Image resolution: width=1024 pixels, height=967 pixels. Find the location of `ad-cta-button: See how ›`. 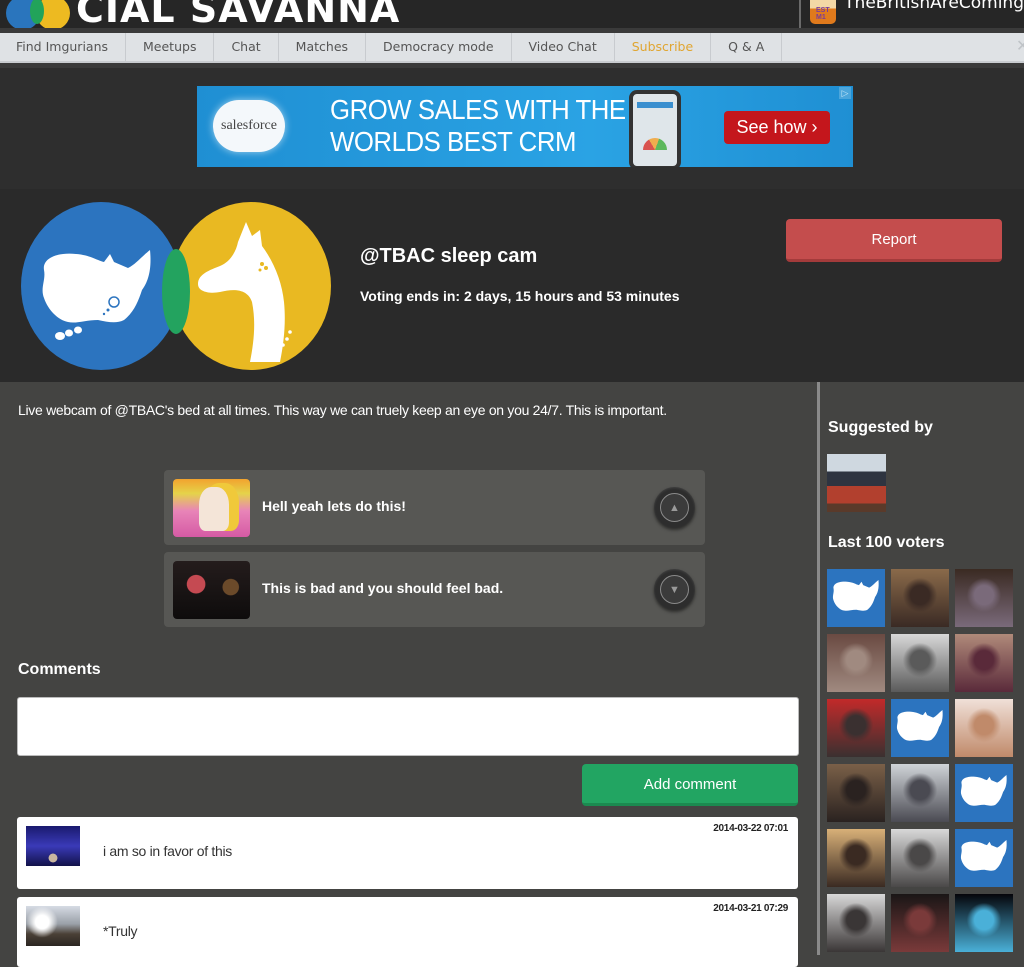

ad-cta-button: See how › is located at coordinates (777, 127).